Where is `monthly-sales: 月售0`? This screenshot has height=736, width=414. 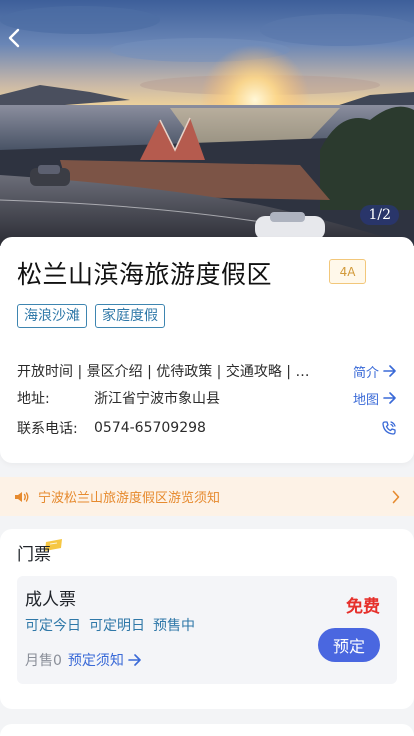
monthly-sales: 月售0 is located at coordinates (43, 661).